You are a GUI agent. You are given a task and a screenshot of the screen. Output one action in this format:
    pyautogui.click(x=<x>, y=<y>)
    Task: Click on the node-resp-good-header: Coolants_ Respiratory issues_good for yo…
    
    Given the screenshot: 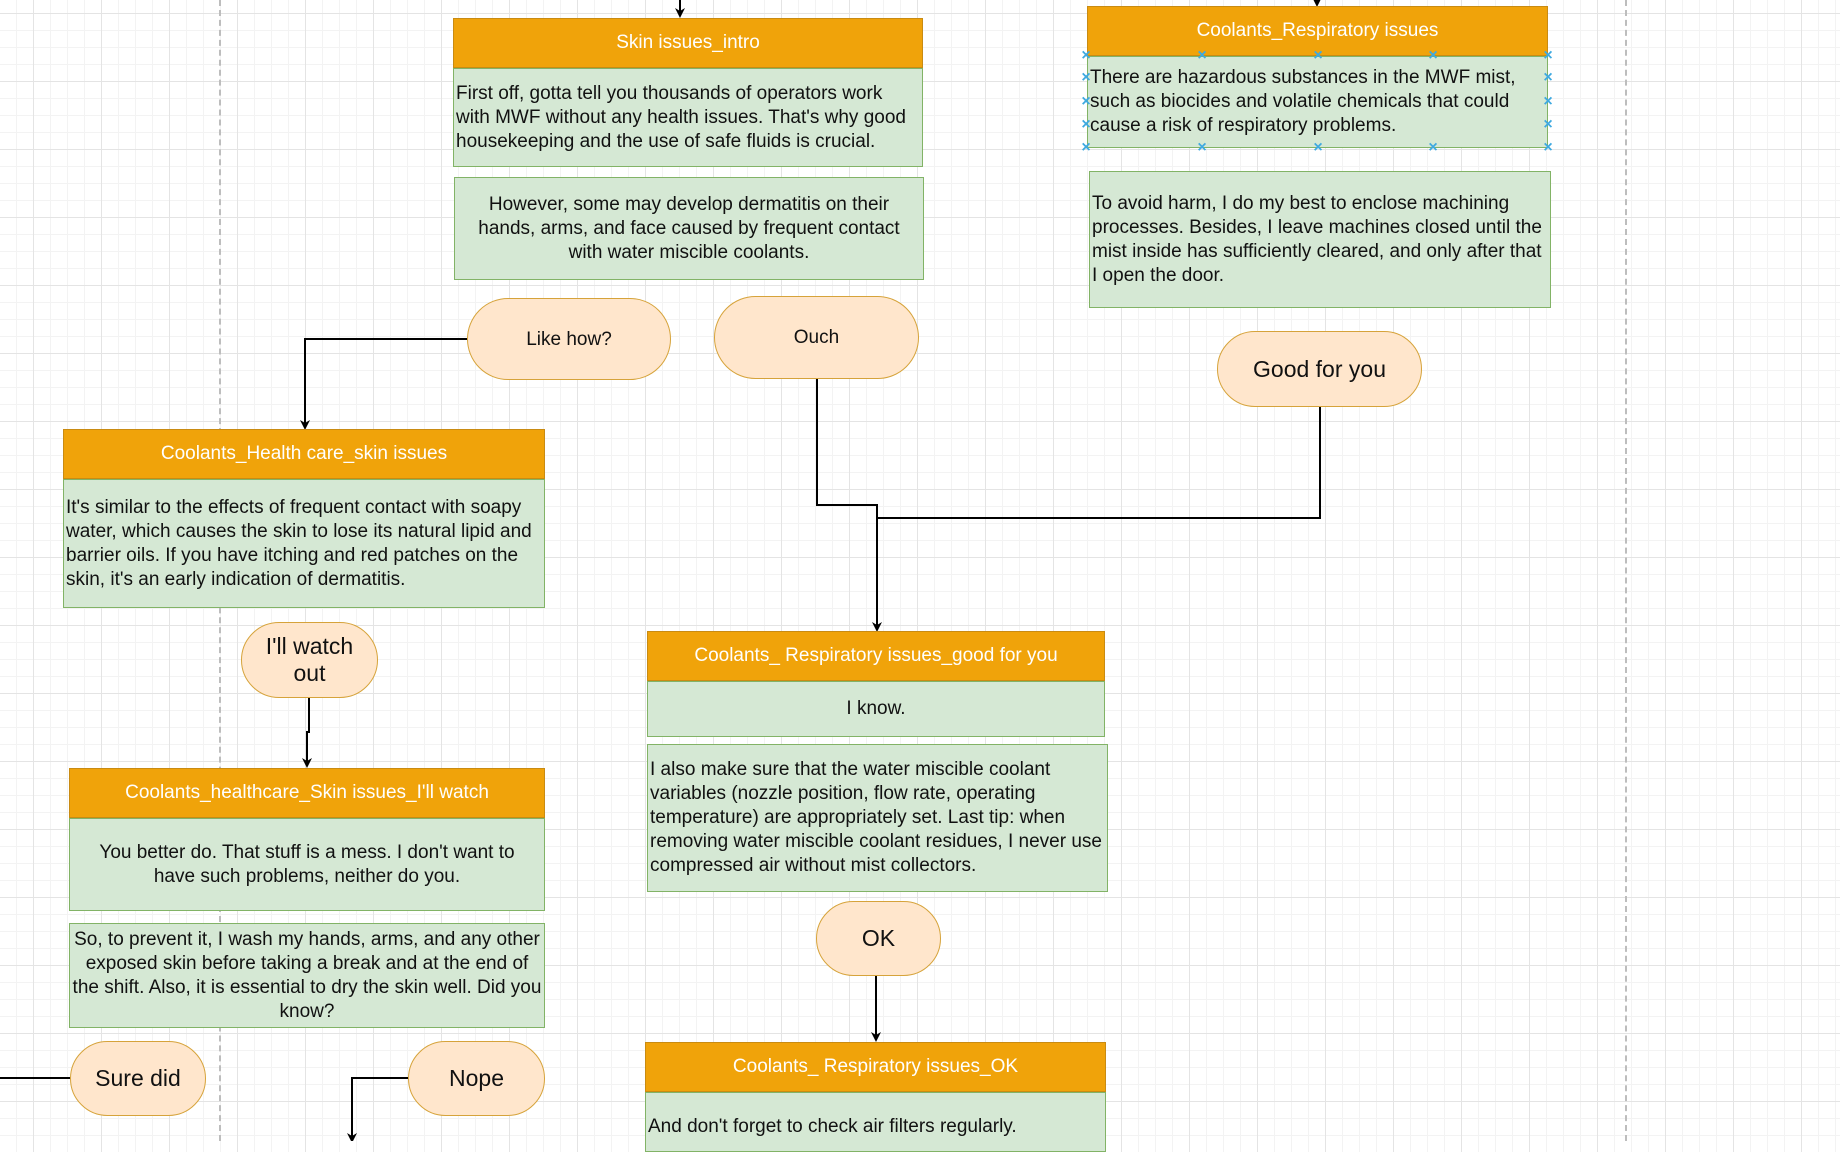 What is the action you would take?
    pyautogui.click(x=876, y=656)
    